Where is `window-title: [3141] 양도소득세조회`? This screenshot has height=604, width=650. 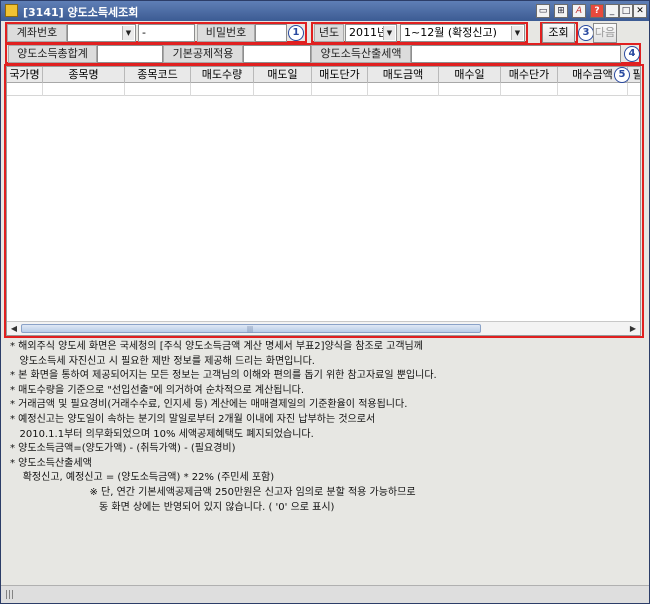 window-title: [3141] 양도소득세조회 is located at coordinates (81, 12).